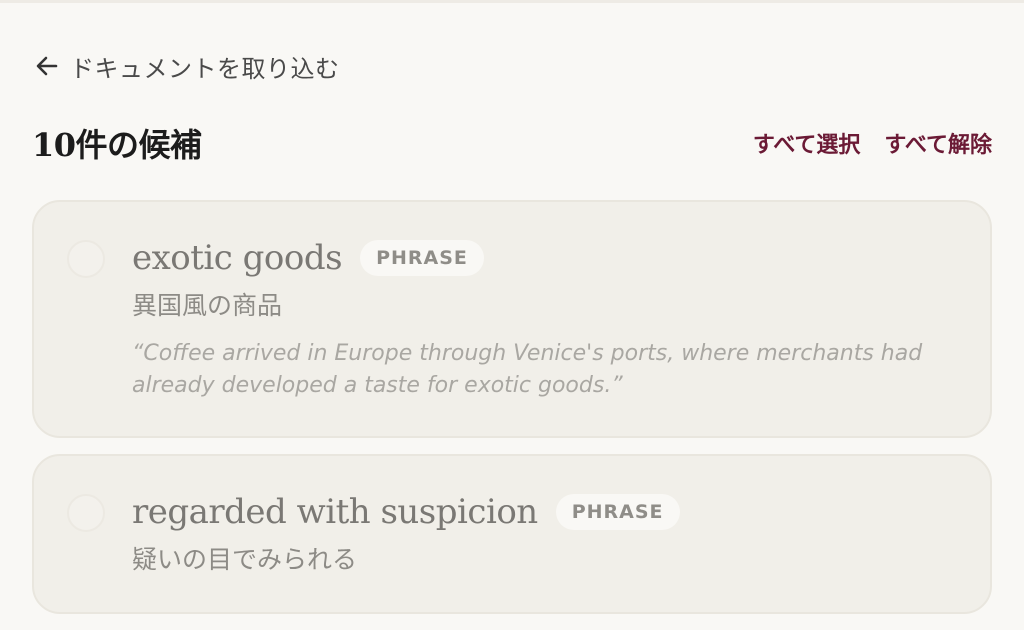 This screenshot has height=630, width=1024. I want to click on back-label: ドキュメントを取り込む, so click(205, 68).